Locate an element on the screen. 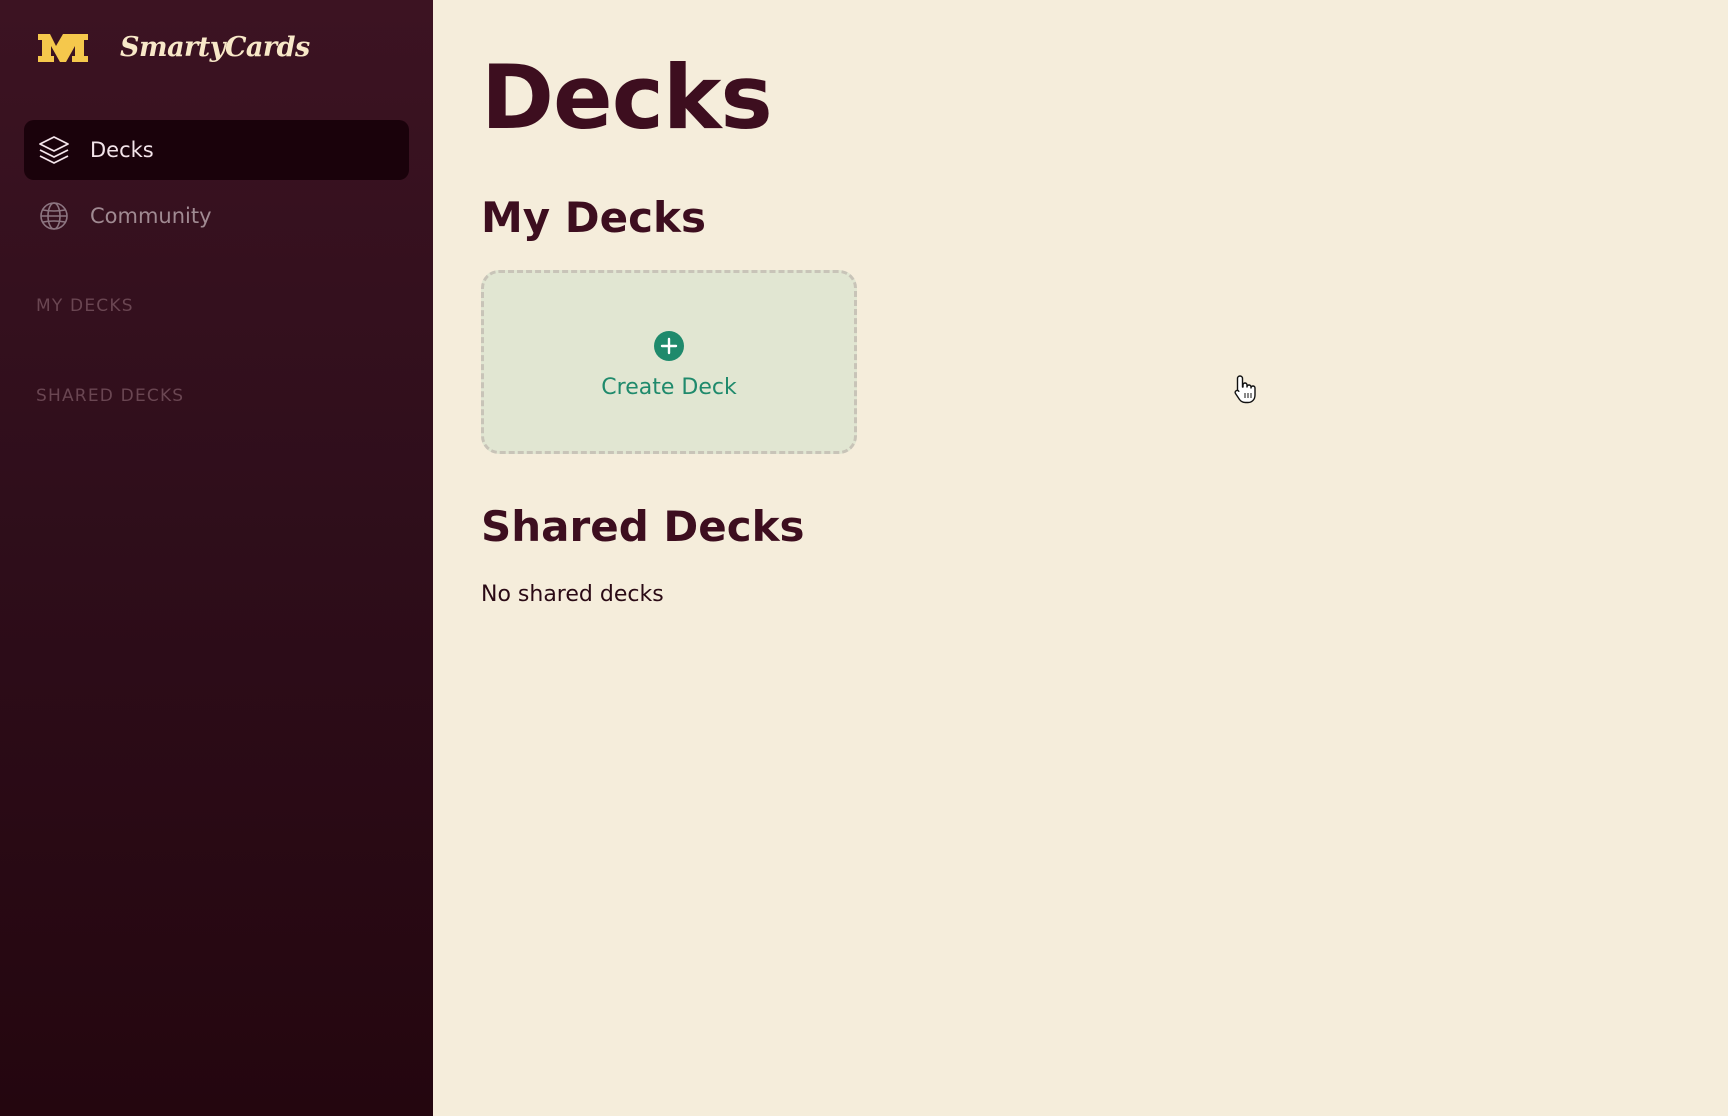 The width and height of the screenshot is (1728, 1116). sidebar-item-label: Decks is located at coordinates (122, 150).